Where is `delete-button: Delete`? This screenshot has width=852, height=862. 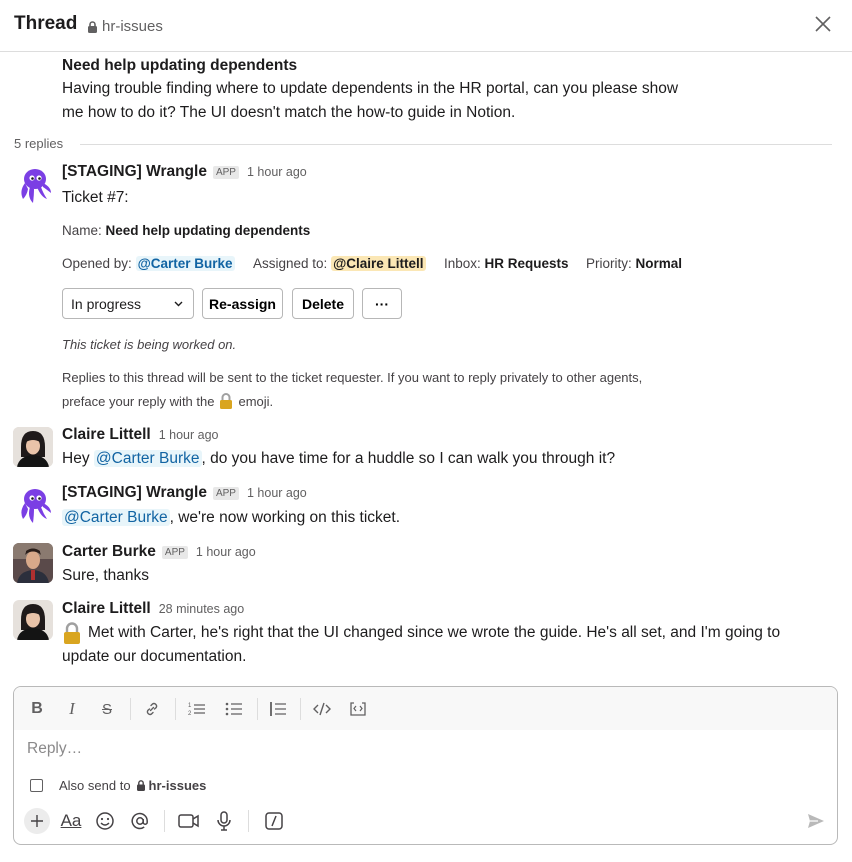 delete-button: Delete is located at coordinates (323, 303).